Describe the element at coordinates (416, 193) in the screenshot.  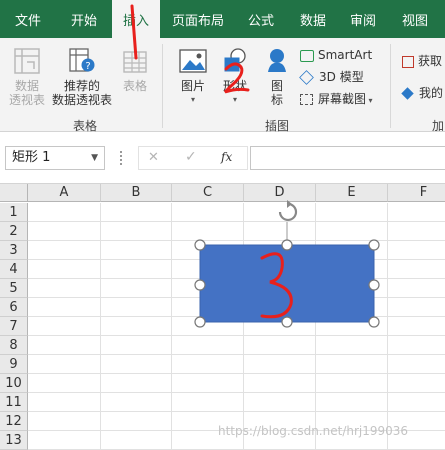
I see `column-header-f: F` at that location.